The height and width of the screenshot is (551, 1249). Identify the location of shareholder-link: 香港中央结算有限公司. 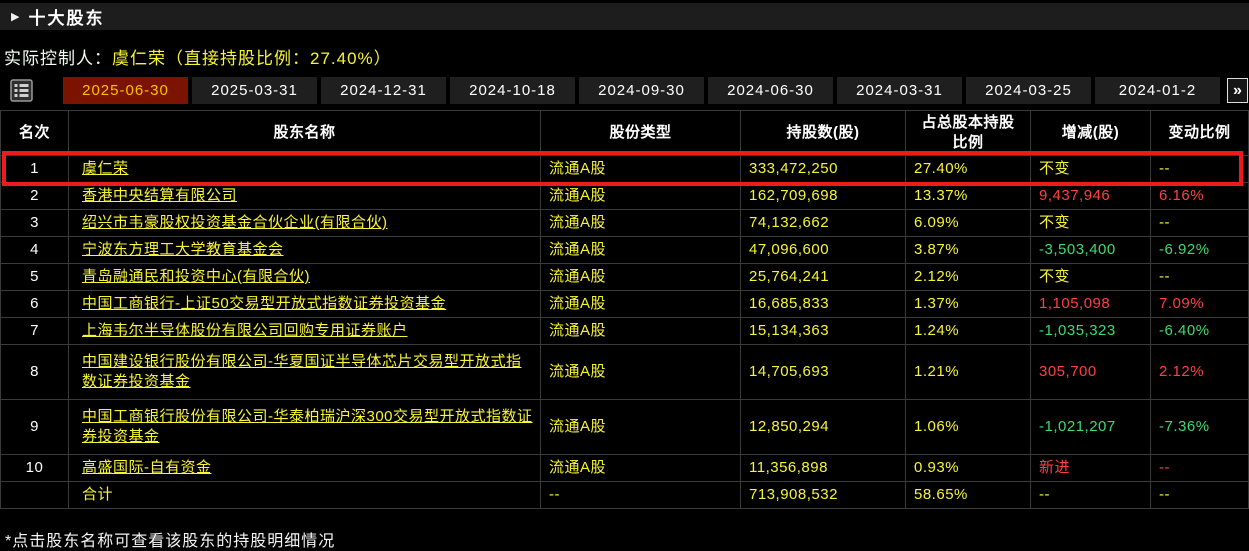
(159, 196).